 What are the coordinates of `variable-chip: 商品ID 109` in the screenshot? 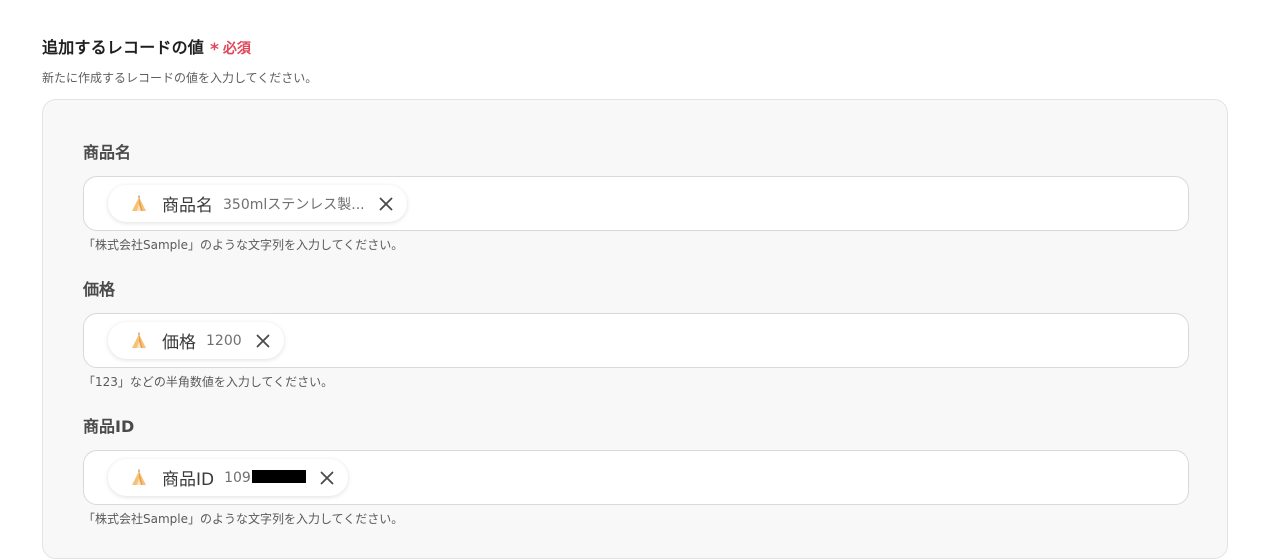 It's located at (228, 477).